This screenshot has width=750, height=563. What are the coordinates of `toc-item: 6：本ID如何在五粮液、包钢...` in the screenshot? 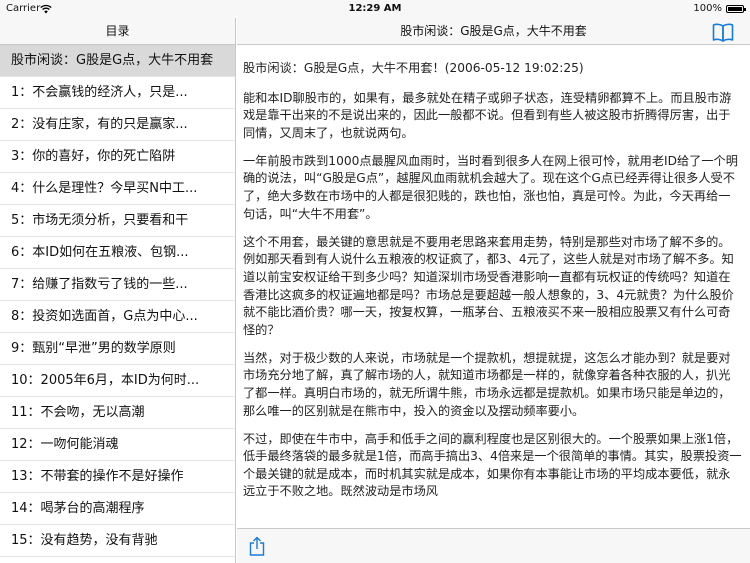 It's located at (117, 253).